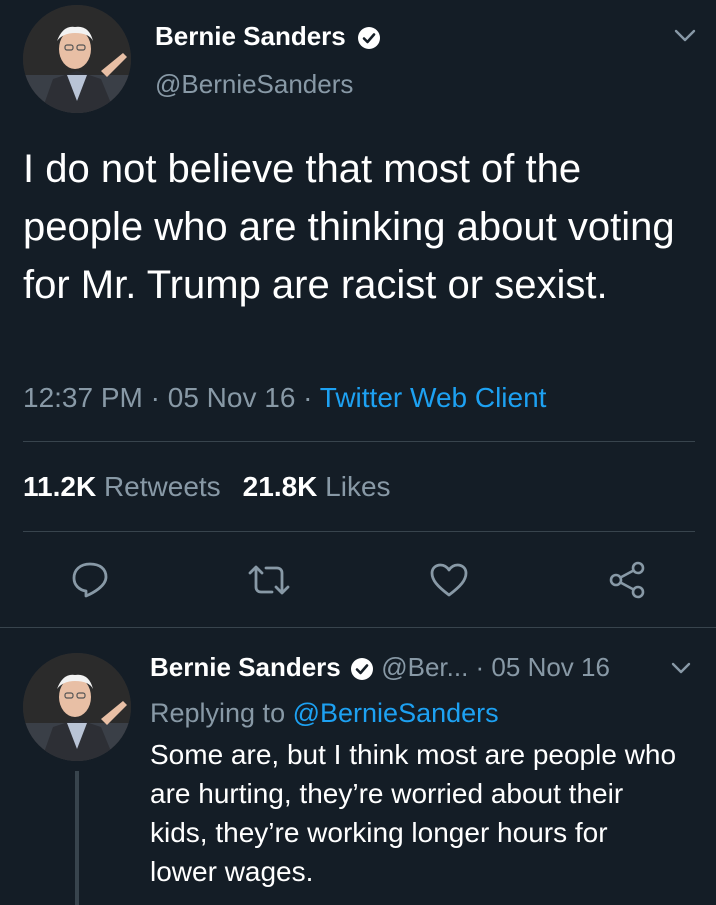 The image size is (716, 905). I want to click on retweet-icon, so click(269, 580).